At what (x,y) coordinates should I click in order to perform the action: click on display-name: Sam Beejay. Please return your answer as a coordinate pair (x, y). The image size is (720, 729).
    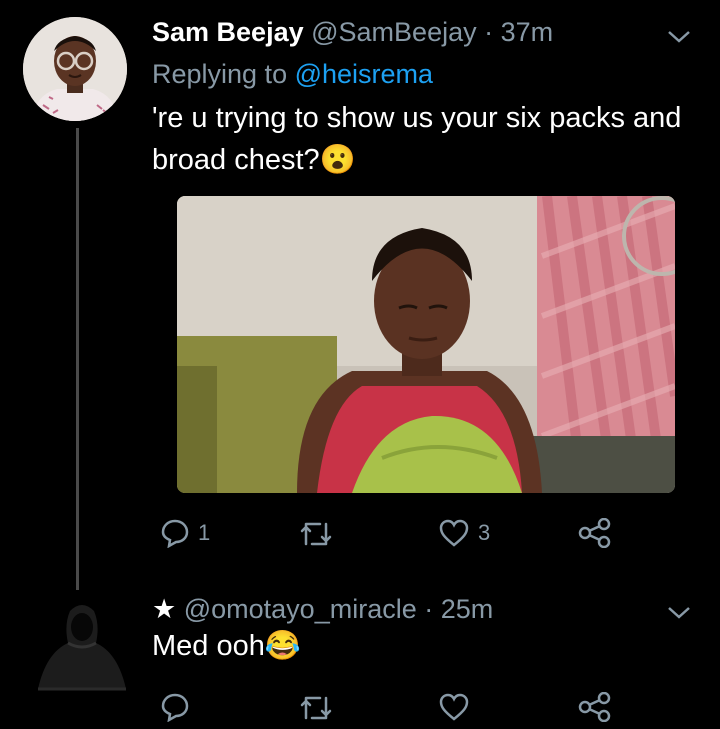
    Looking at the image, I should click on (228, 32).